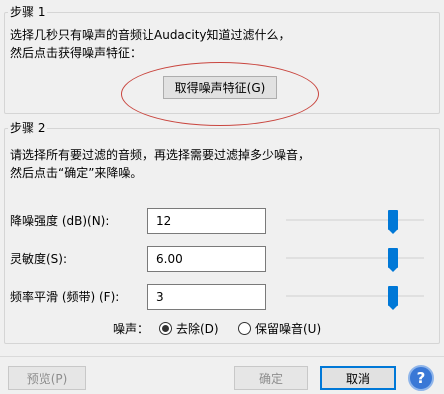  Describe the element at coordinates (220, 87) in the screenshot. I see `get-noise-profile-button: 取得噪声特征(G)` at that location.